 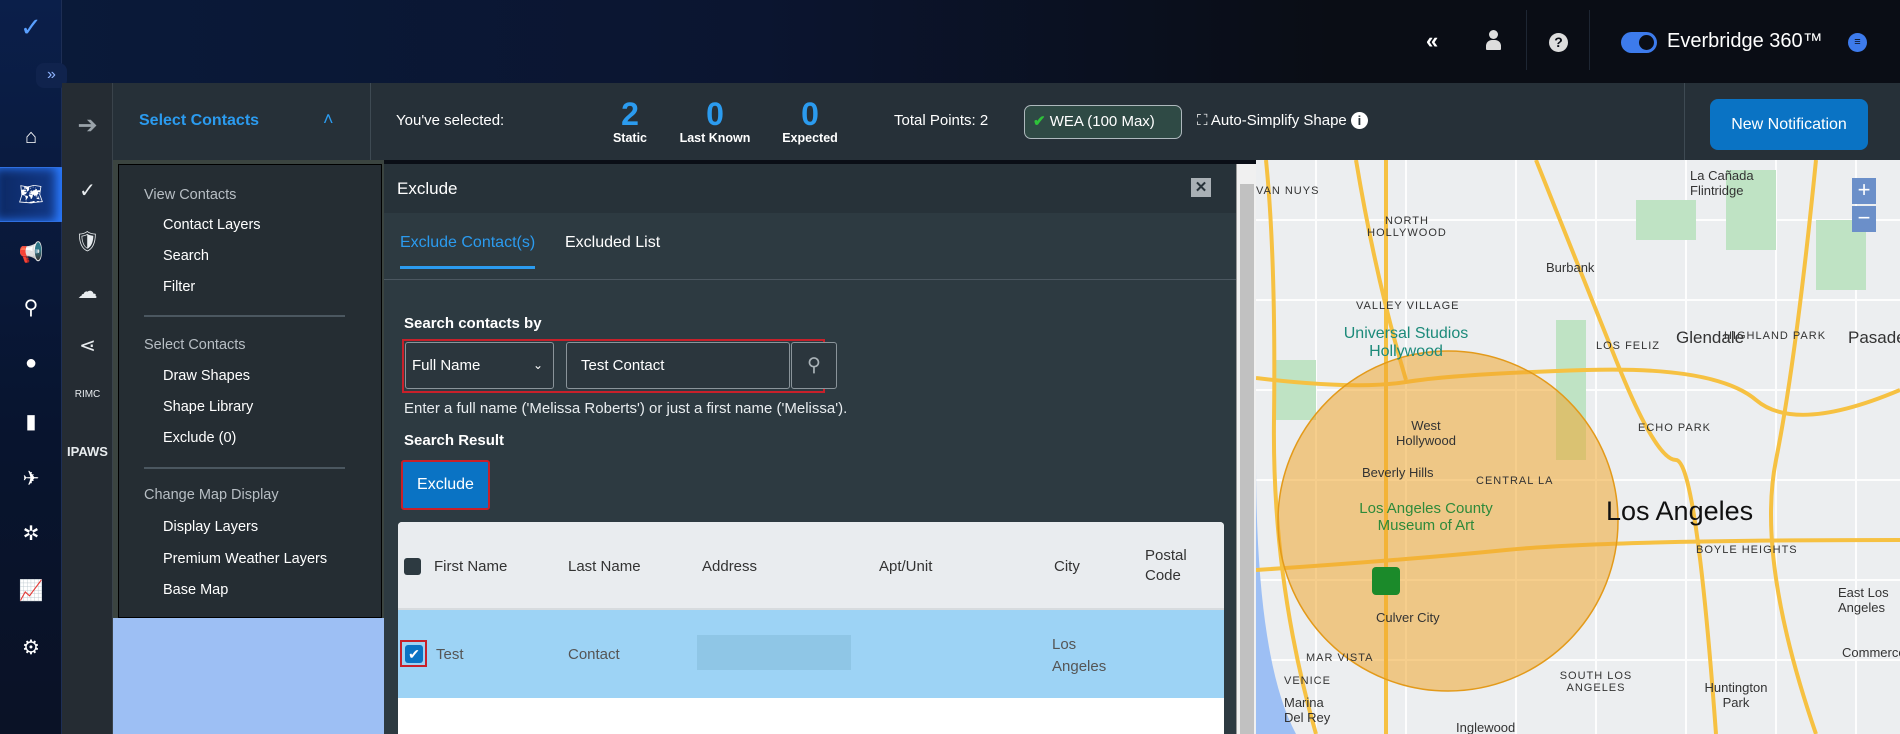 What do you see at coordinates (810, 120) in the screenshot?
I see `count-expected: 0 Expected` at bounding box center [810, 120].